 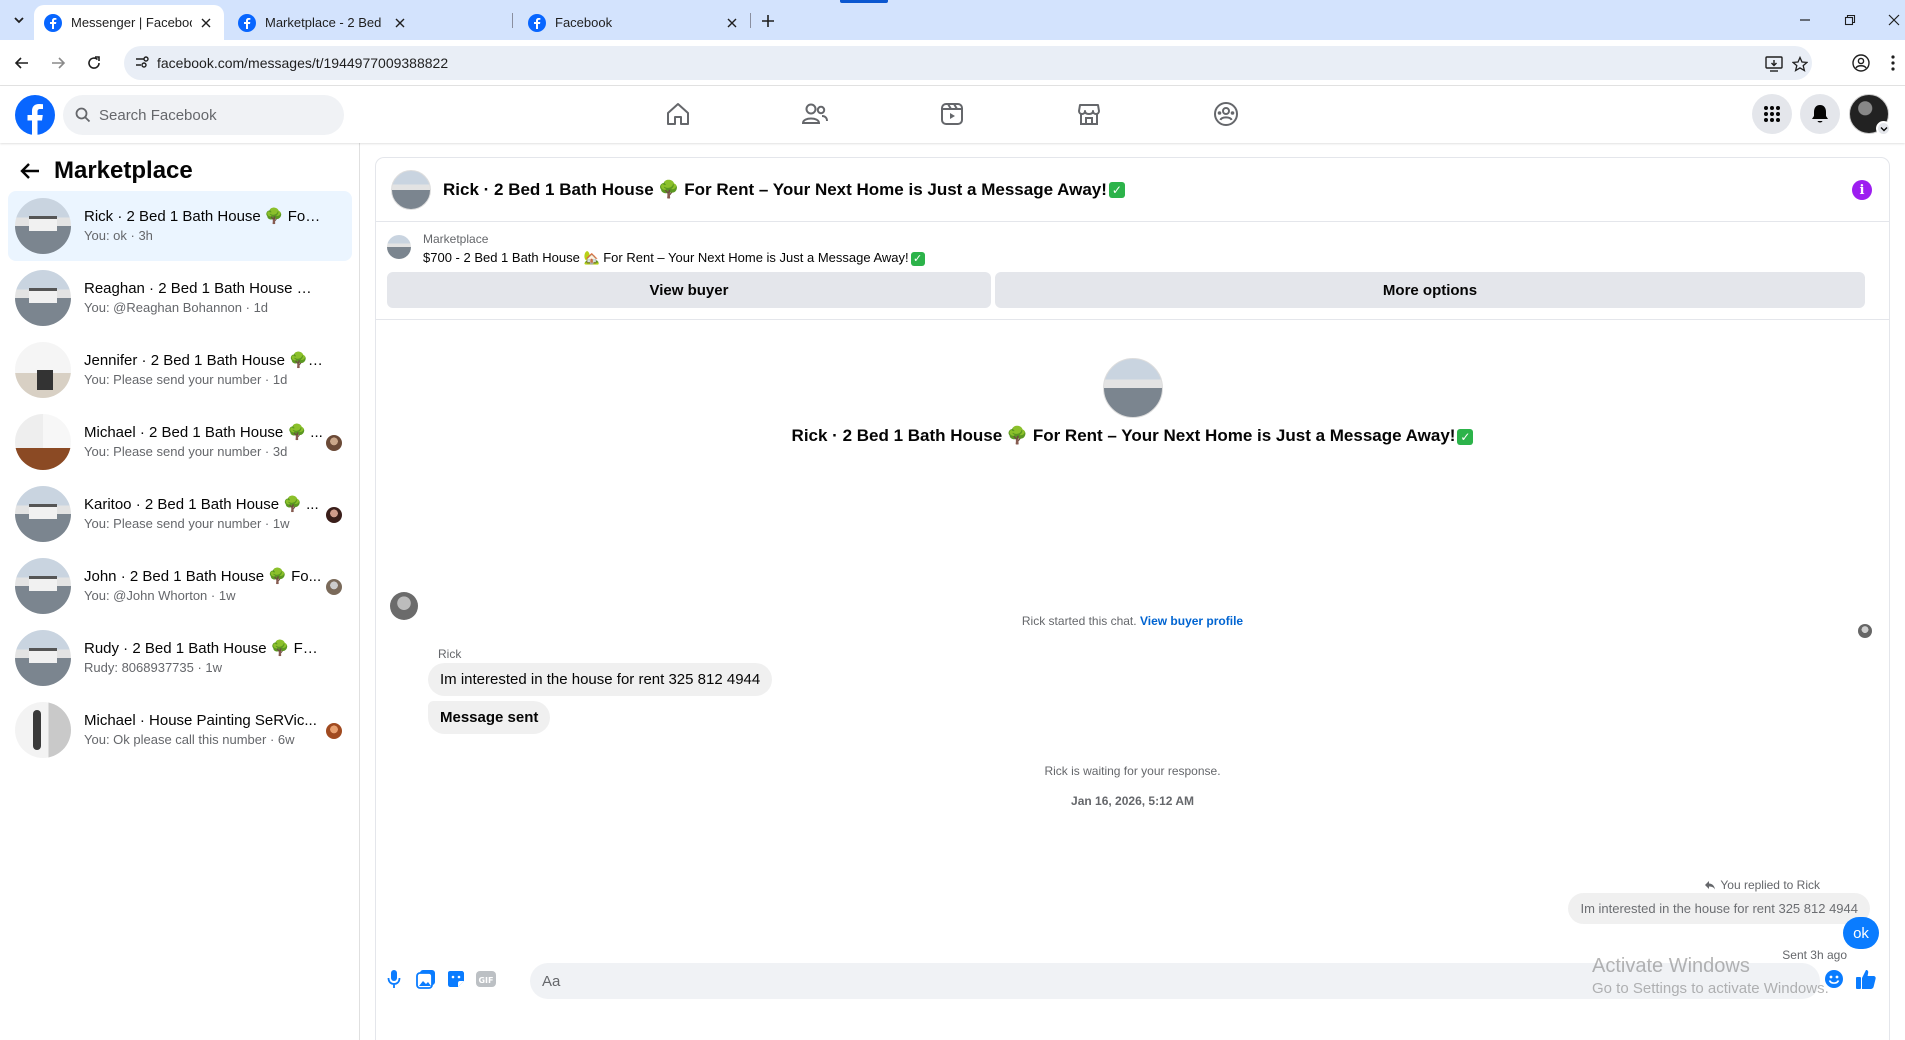 I want to click on emoji-button, so click(x=1834, y=979).